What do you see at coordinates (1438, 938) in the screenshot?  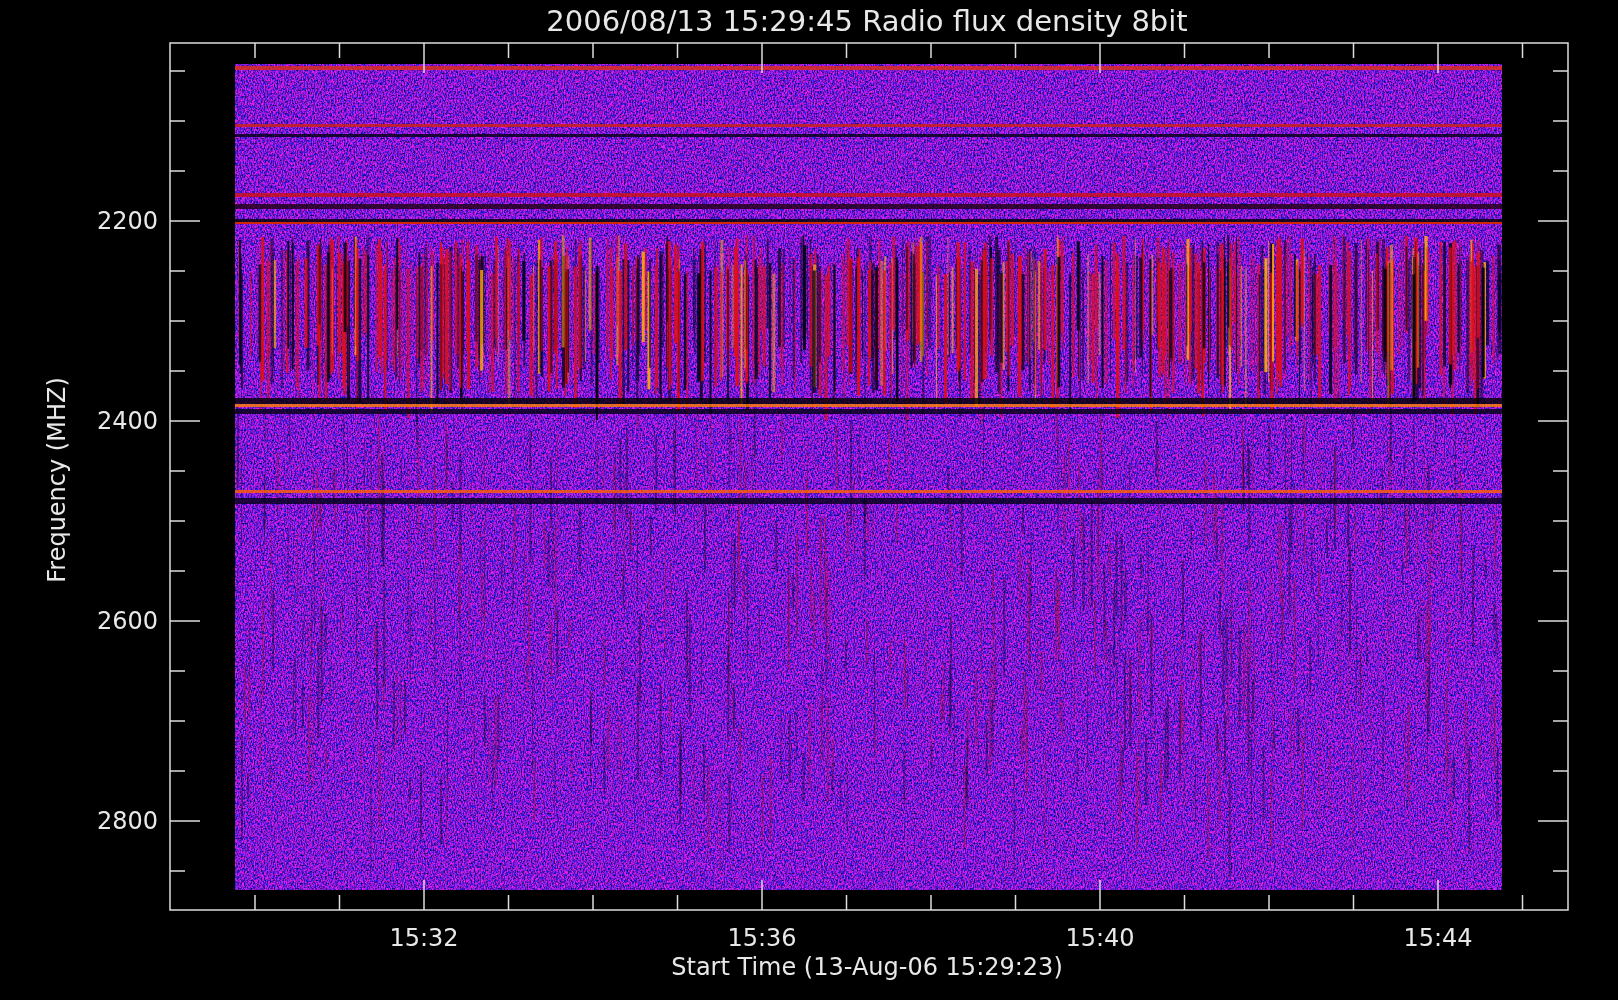 I see `x-tick-label: 15:44` at bounding box center [1438, 938].